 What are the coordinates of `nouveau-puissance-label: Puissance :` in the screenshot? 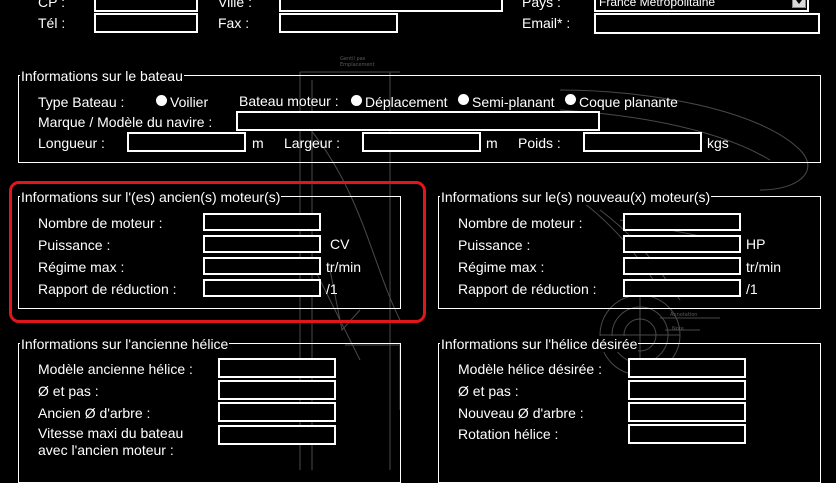 It's located at (494, 245).